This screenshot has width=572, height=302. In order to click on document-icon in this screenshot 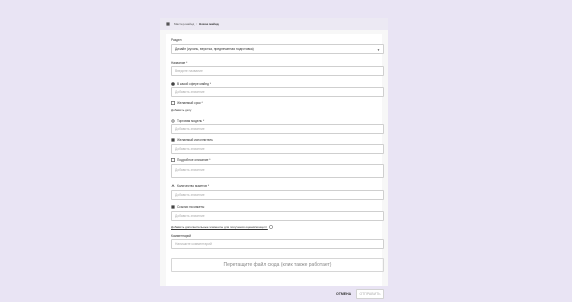, I will do `click(173, 160)`.